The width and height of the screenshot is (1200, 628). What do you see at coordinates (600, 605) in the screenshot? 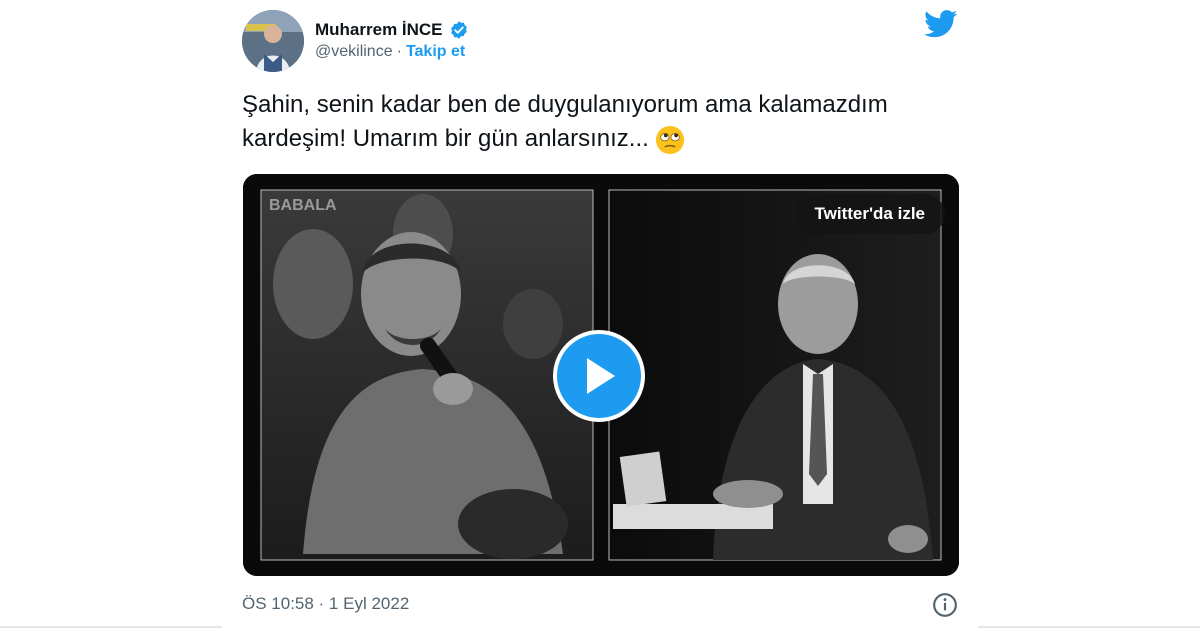
I see `tweet-footer: ÖS 10:58 · 1 Eyl 2022` at bounding box center [600, 605].